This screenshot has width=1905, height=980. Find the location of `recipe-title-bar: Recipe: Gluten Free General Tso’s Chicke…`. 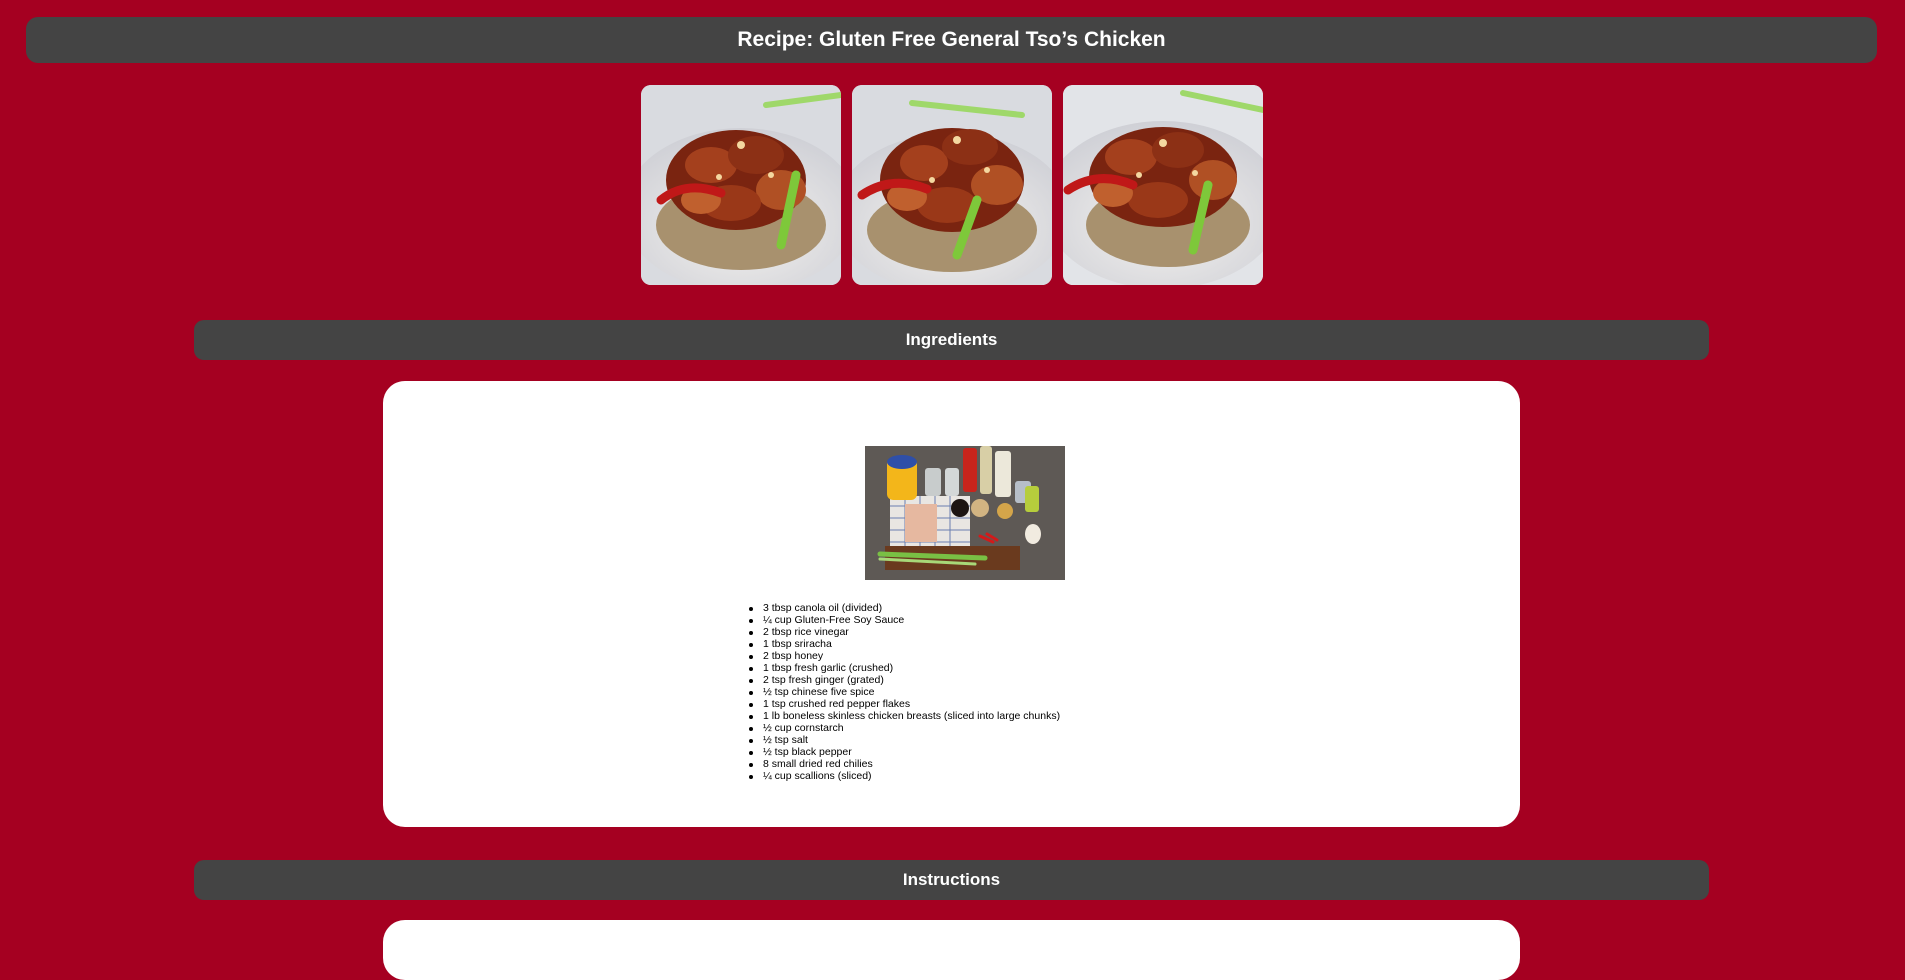

recipe-title-bar: Recipe: Gluten Free General Tso’s Chicke… is located at coordinates (951, 40).